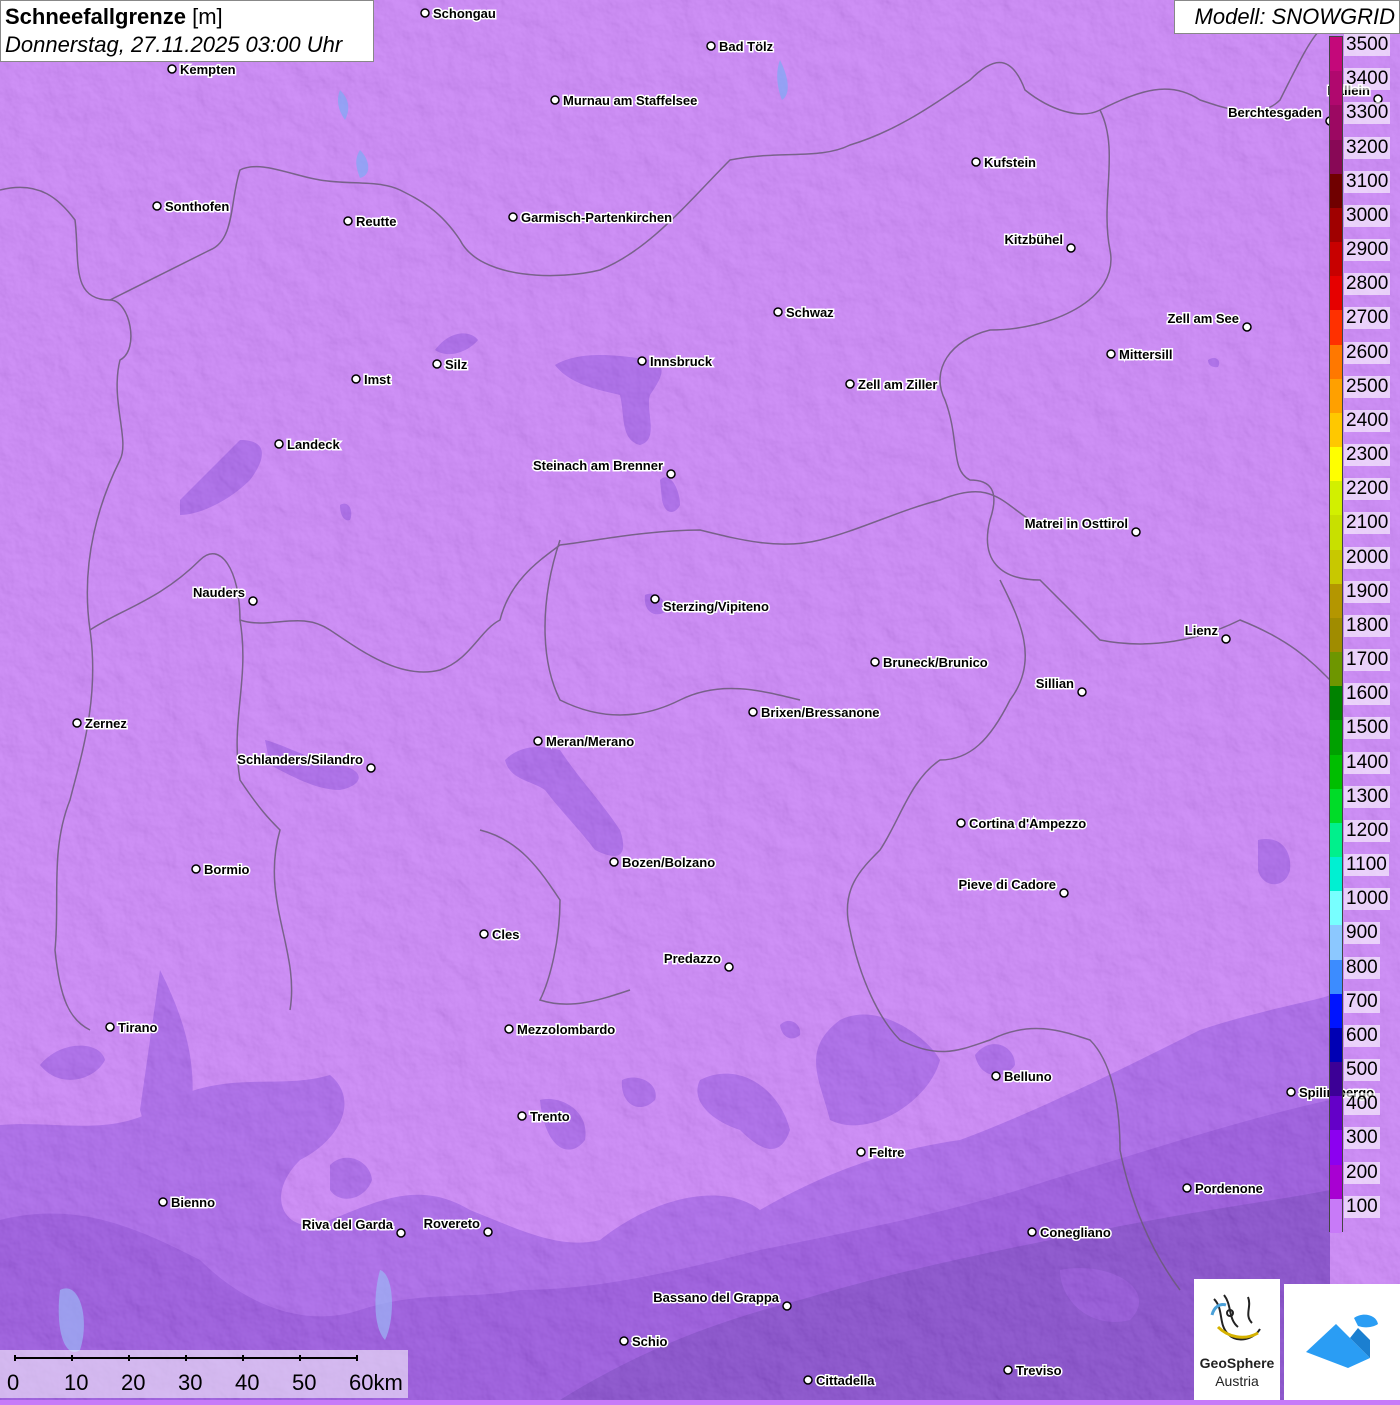  Describe the element at coordinates (133, 1382) in the screenshot. I see `scale-label: 20` at that location.